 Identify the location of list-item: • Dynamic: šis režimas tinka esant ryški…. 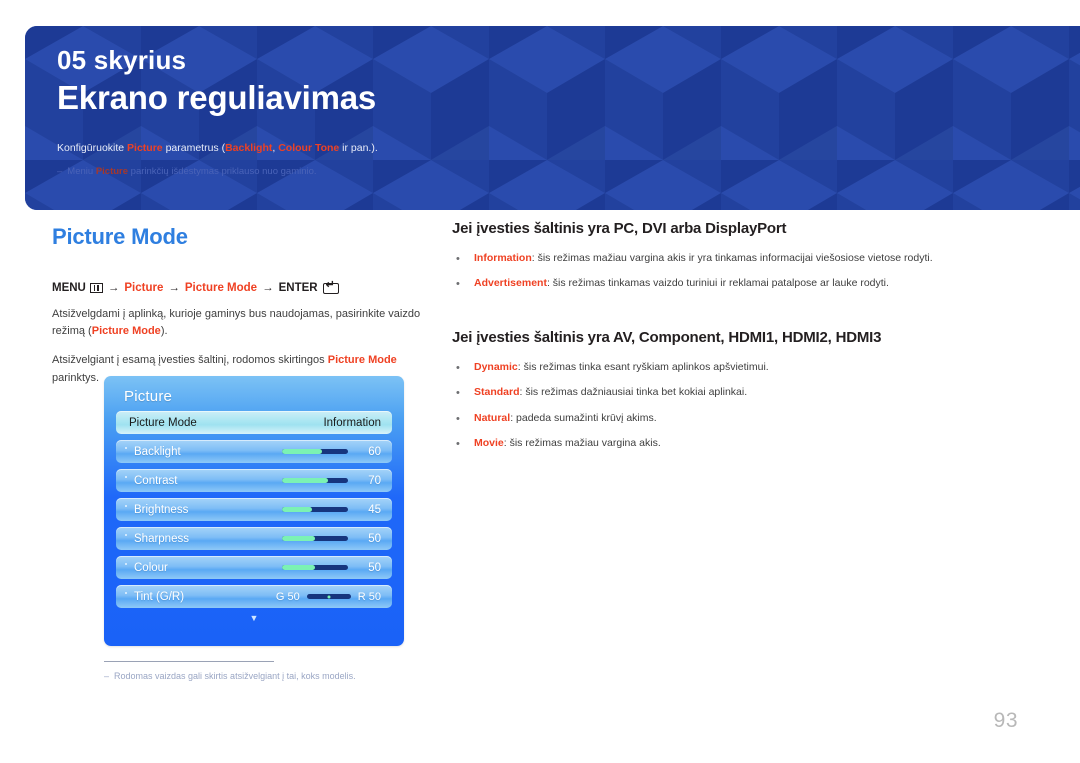
(752, 368).